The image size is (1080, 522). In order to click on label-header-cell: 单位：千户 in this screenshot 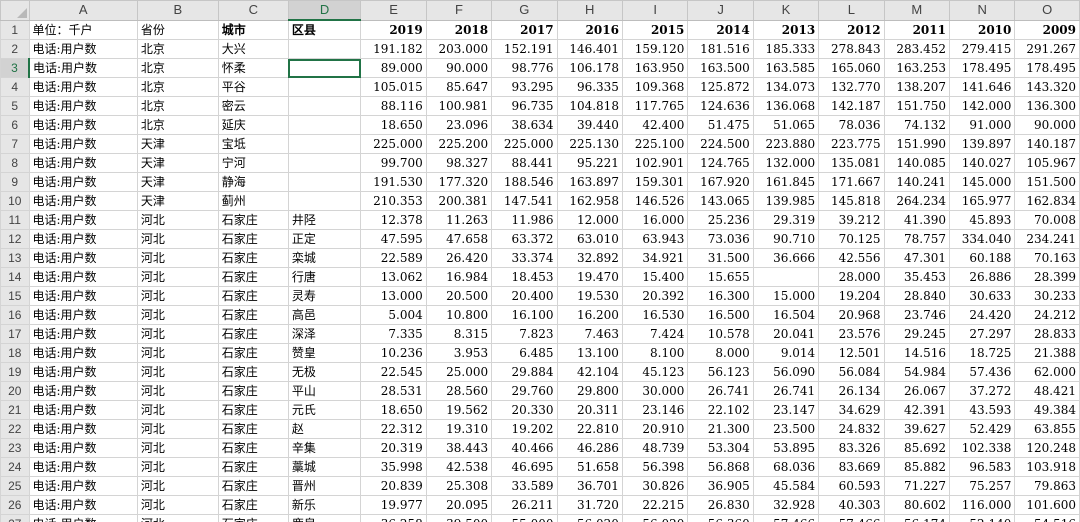, I will do `click(83, 29)`.